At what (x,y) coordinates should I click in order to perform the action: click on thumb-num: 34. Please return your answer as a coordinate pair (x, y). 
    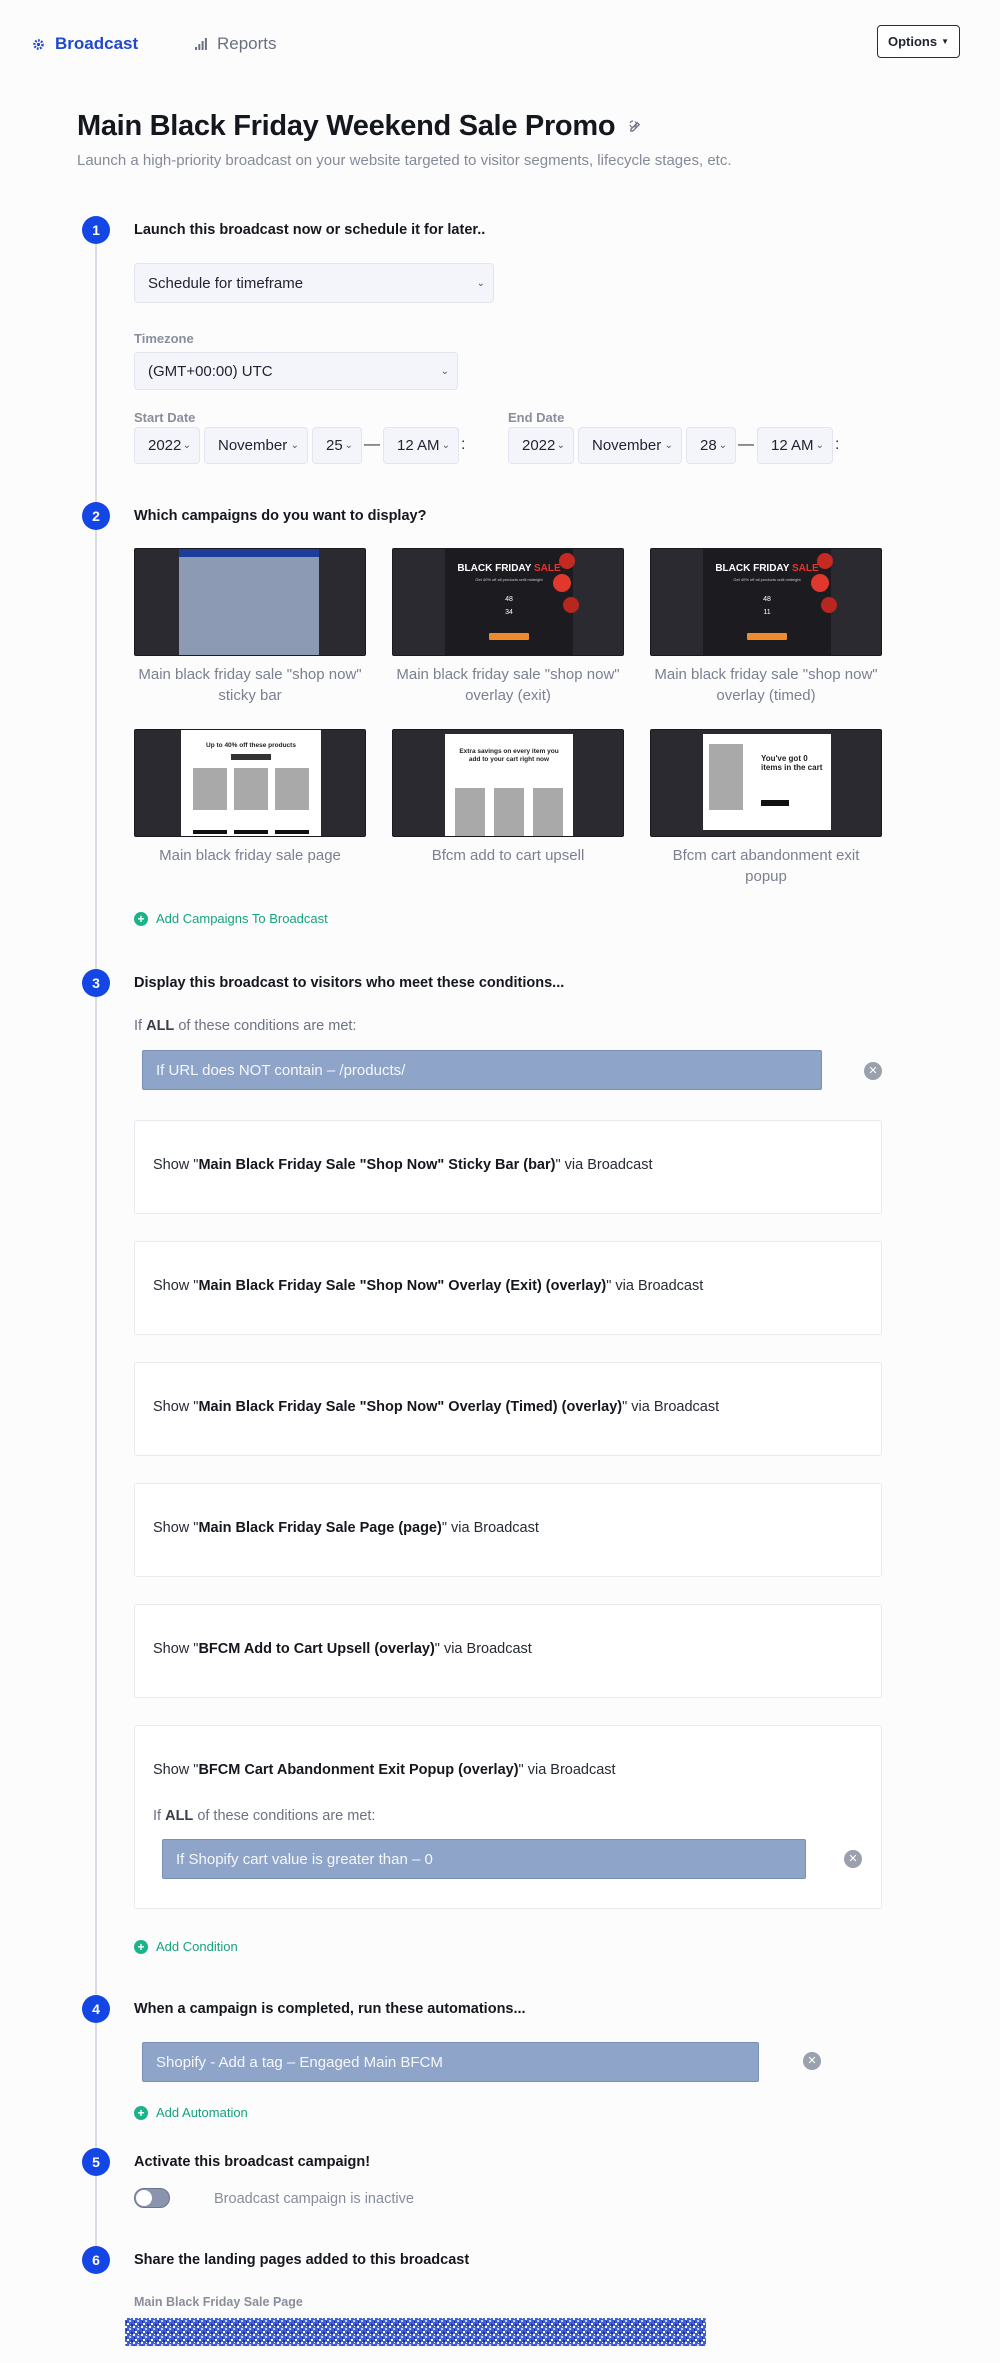
    Looking at the image, I should click on (509, 612).